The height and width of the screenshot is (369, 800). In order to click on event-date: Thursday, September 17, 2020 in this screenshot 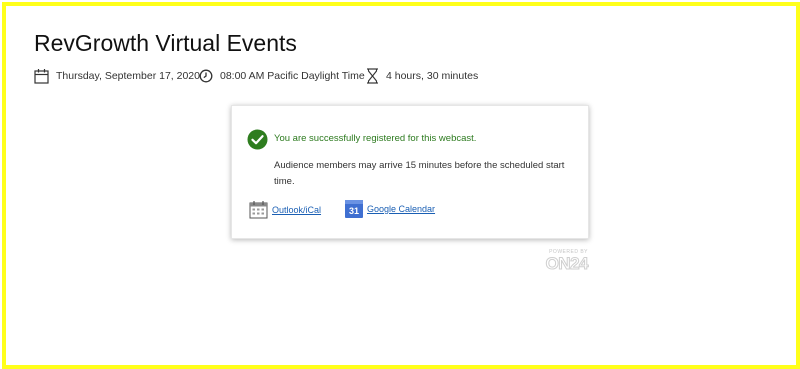, I will do `click(117, 76)`.